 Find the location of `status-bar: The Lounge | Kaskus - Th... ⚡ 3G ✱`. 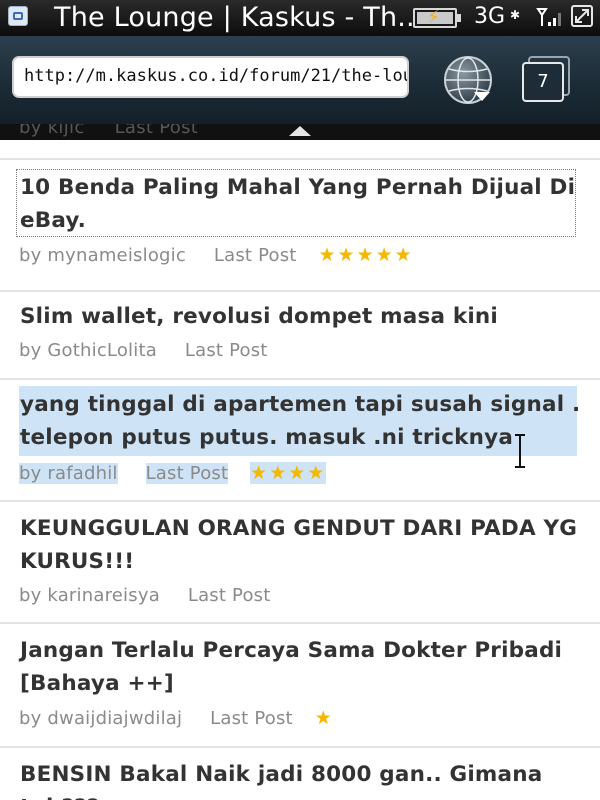

status-bar: The Lounge | Kaskus - Th... ⚡ 3G ✱ is located at coordinates (300, 18).